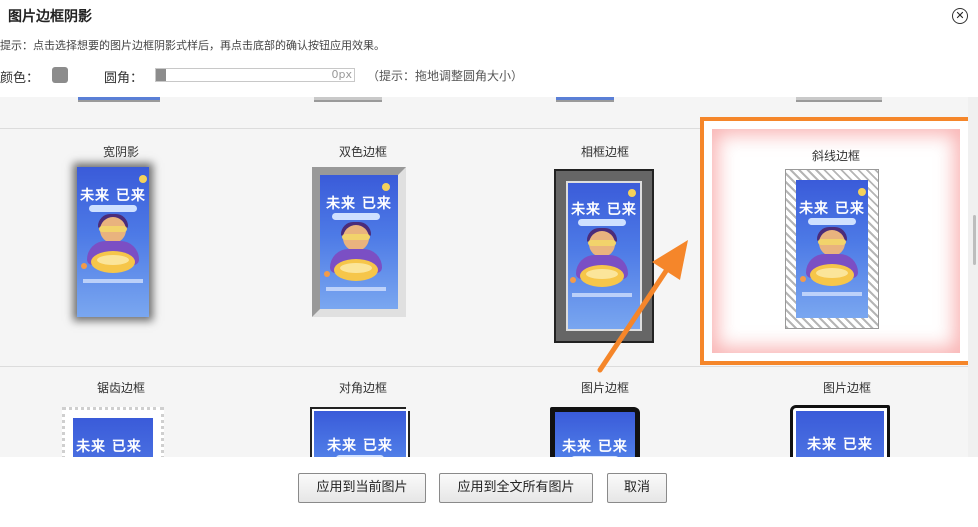  Describe the element at coordinates (342, 74) in the screenshot. I see `radius-value: 0px` at that location.